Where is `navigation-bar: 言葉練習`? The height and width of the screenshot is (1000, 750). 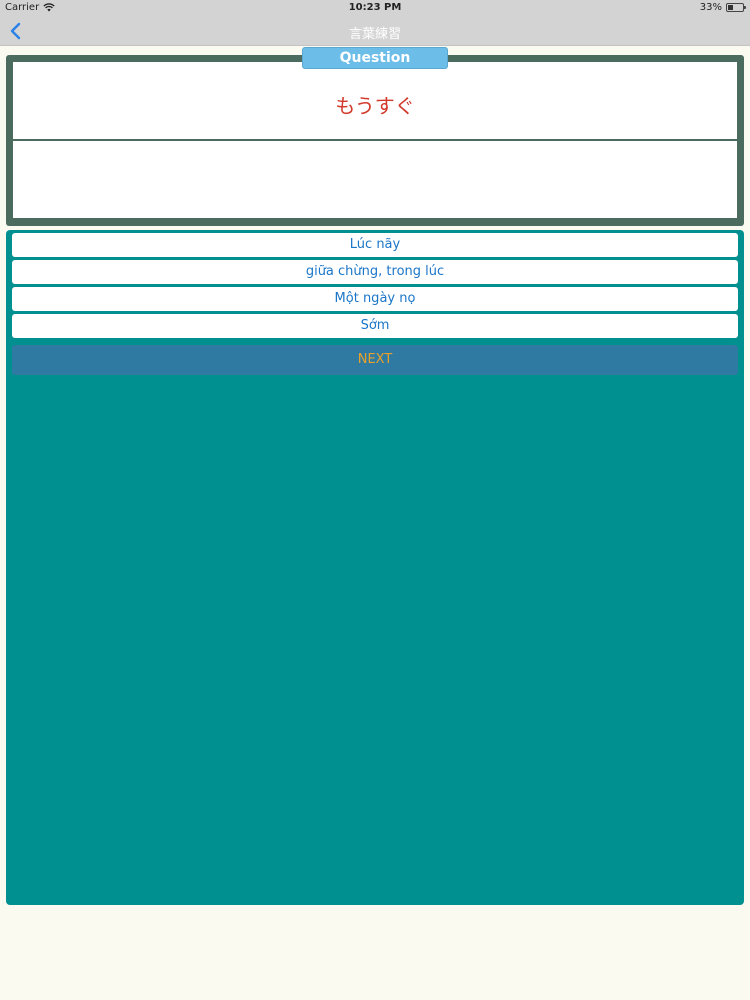 navigation-bar: 言葉練習 is located at coordinates (375, 31).